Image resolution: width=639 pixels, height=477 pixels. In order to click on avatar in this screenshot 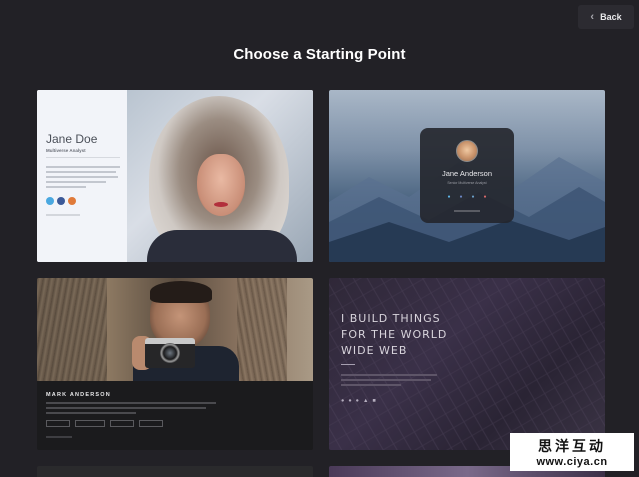, I will do `click(467, 151)`.